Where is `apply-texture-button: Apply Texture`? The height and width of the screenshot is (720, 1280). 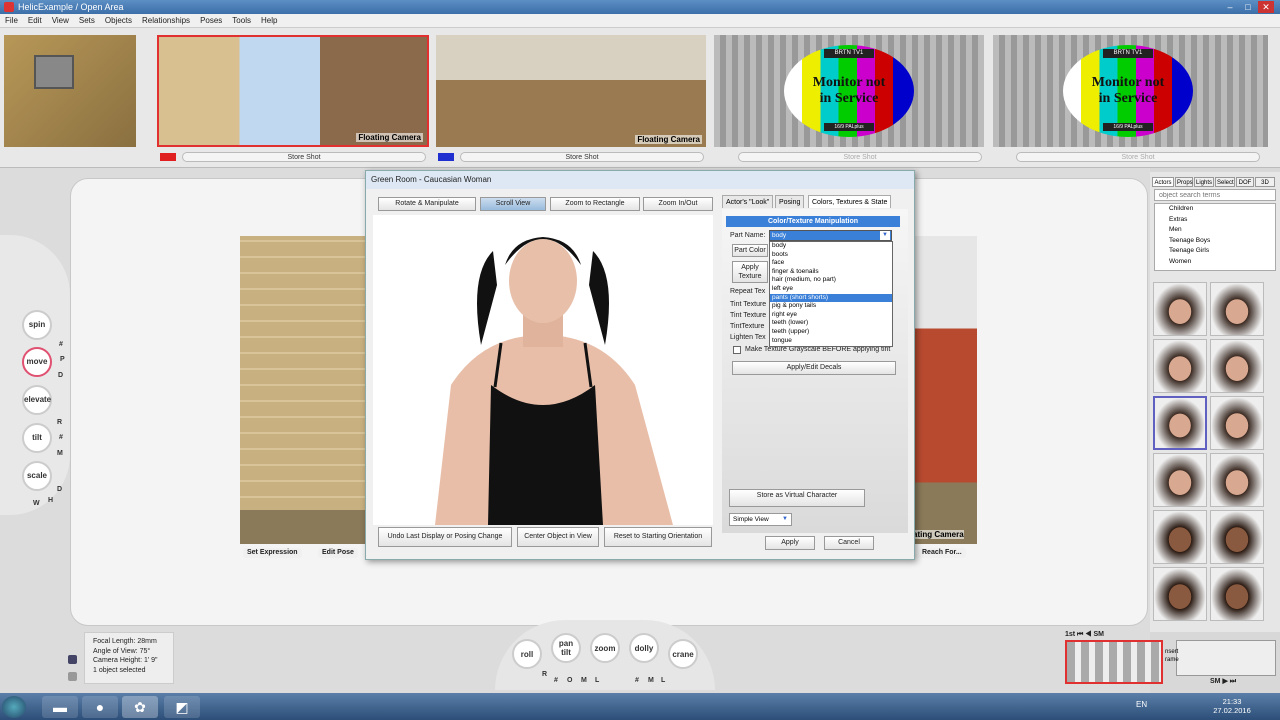
apply-texture-button: Apply Texture is located at coordinates (750, 272).